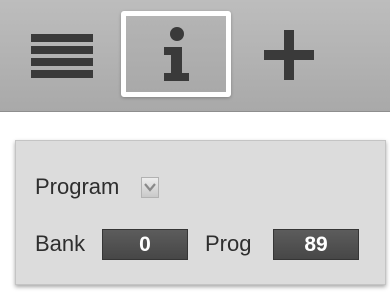 This screenshot has width=390, height=301. I want to click on info-icon, so click(176, 54).